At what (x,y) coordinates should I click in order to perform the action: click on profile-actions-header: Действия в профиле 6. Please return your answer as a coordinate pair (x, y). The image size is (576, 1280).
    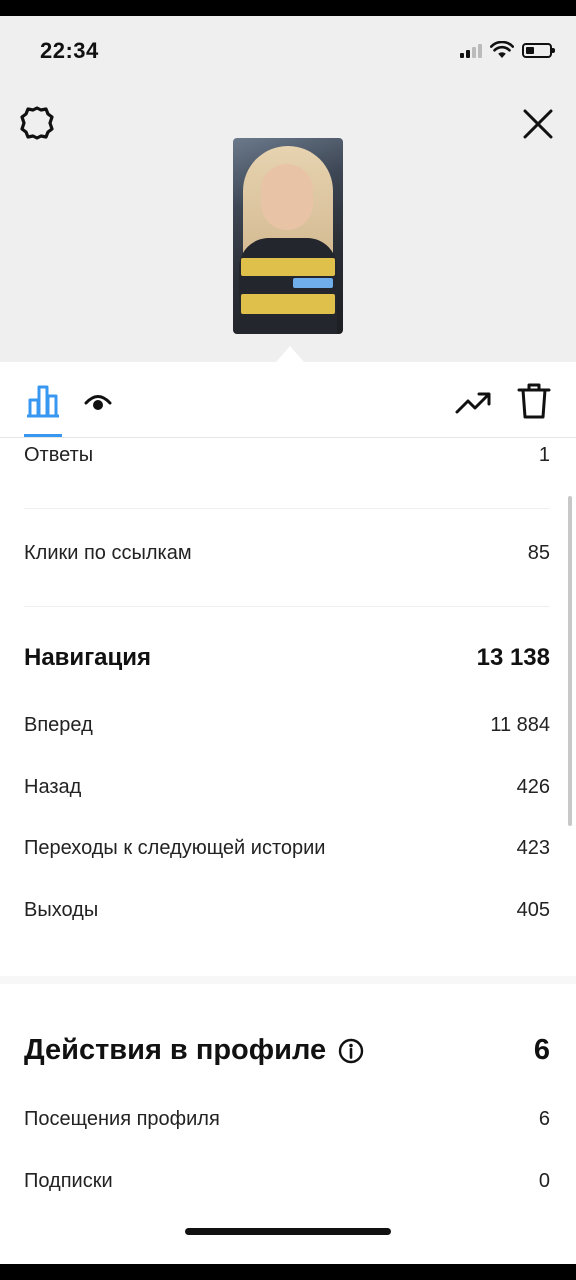
    Looking at the image, I should click on (287, 1050).